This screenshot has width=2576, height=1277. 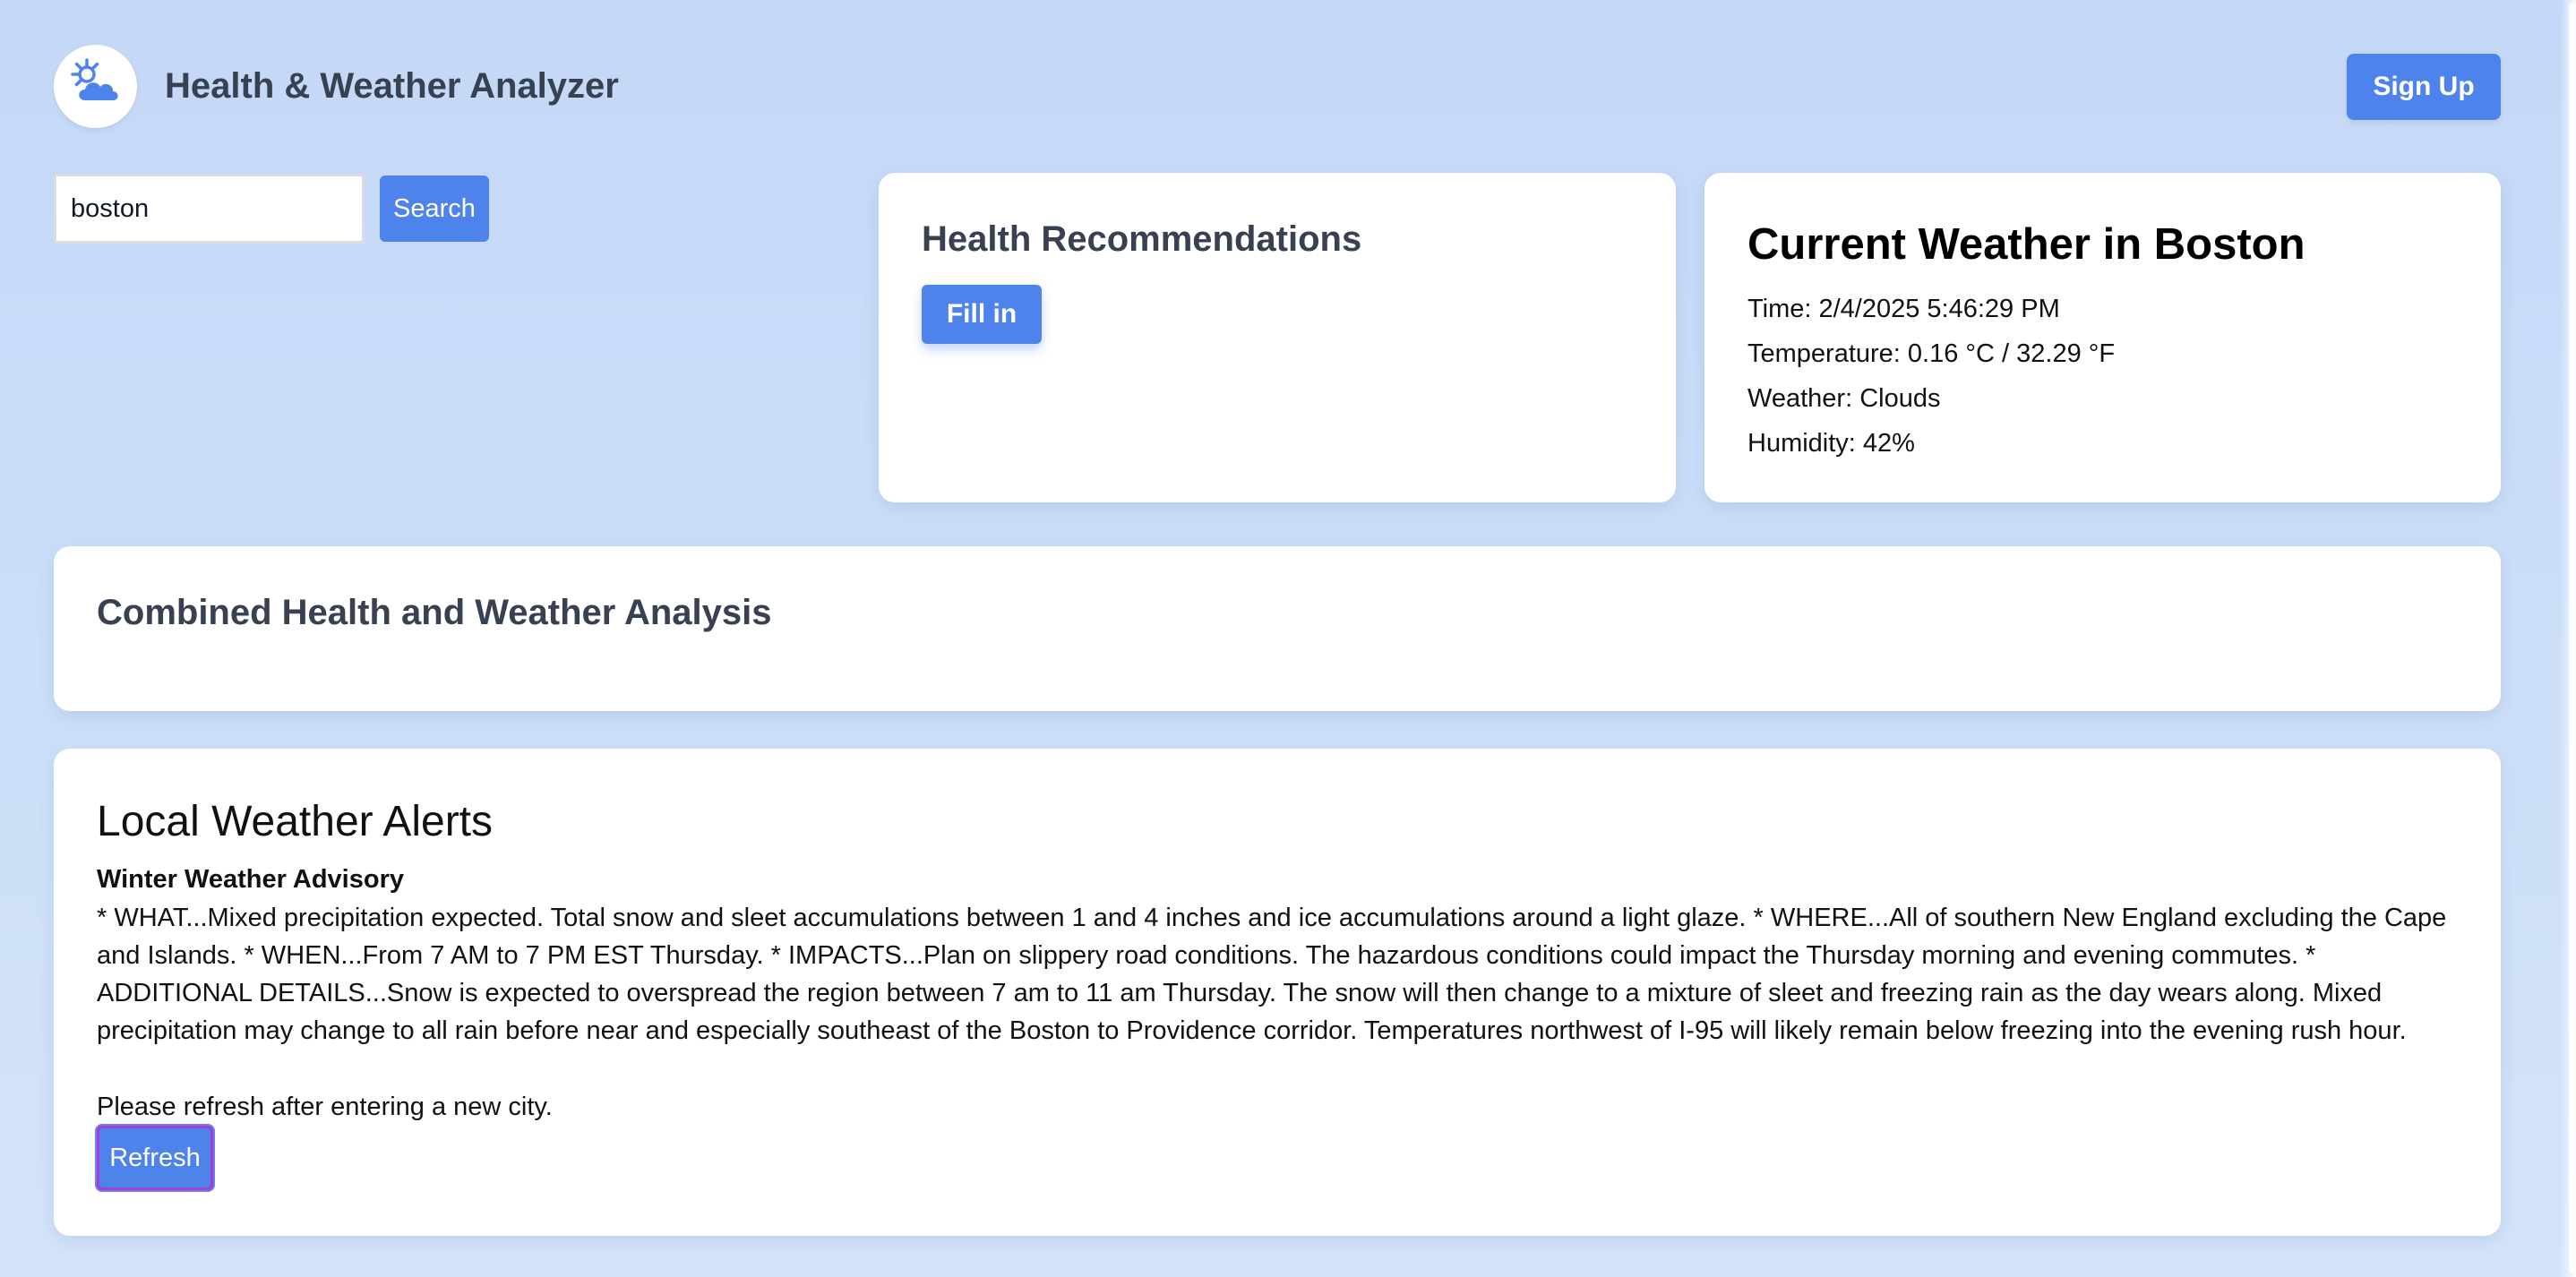 What do you see at coordinates (1931, 354) in the screenshot?
I see `weather-temperature: Temperature: 0.16 °C / 32.29 °F` at bounding box center [1931, 354].